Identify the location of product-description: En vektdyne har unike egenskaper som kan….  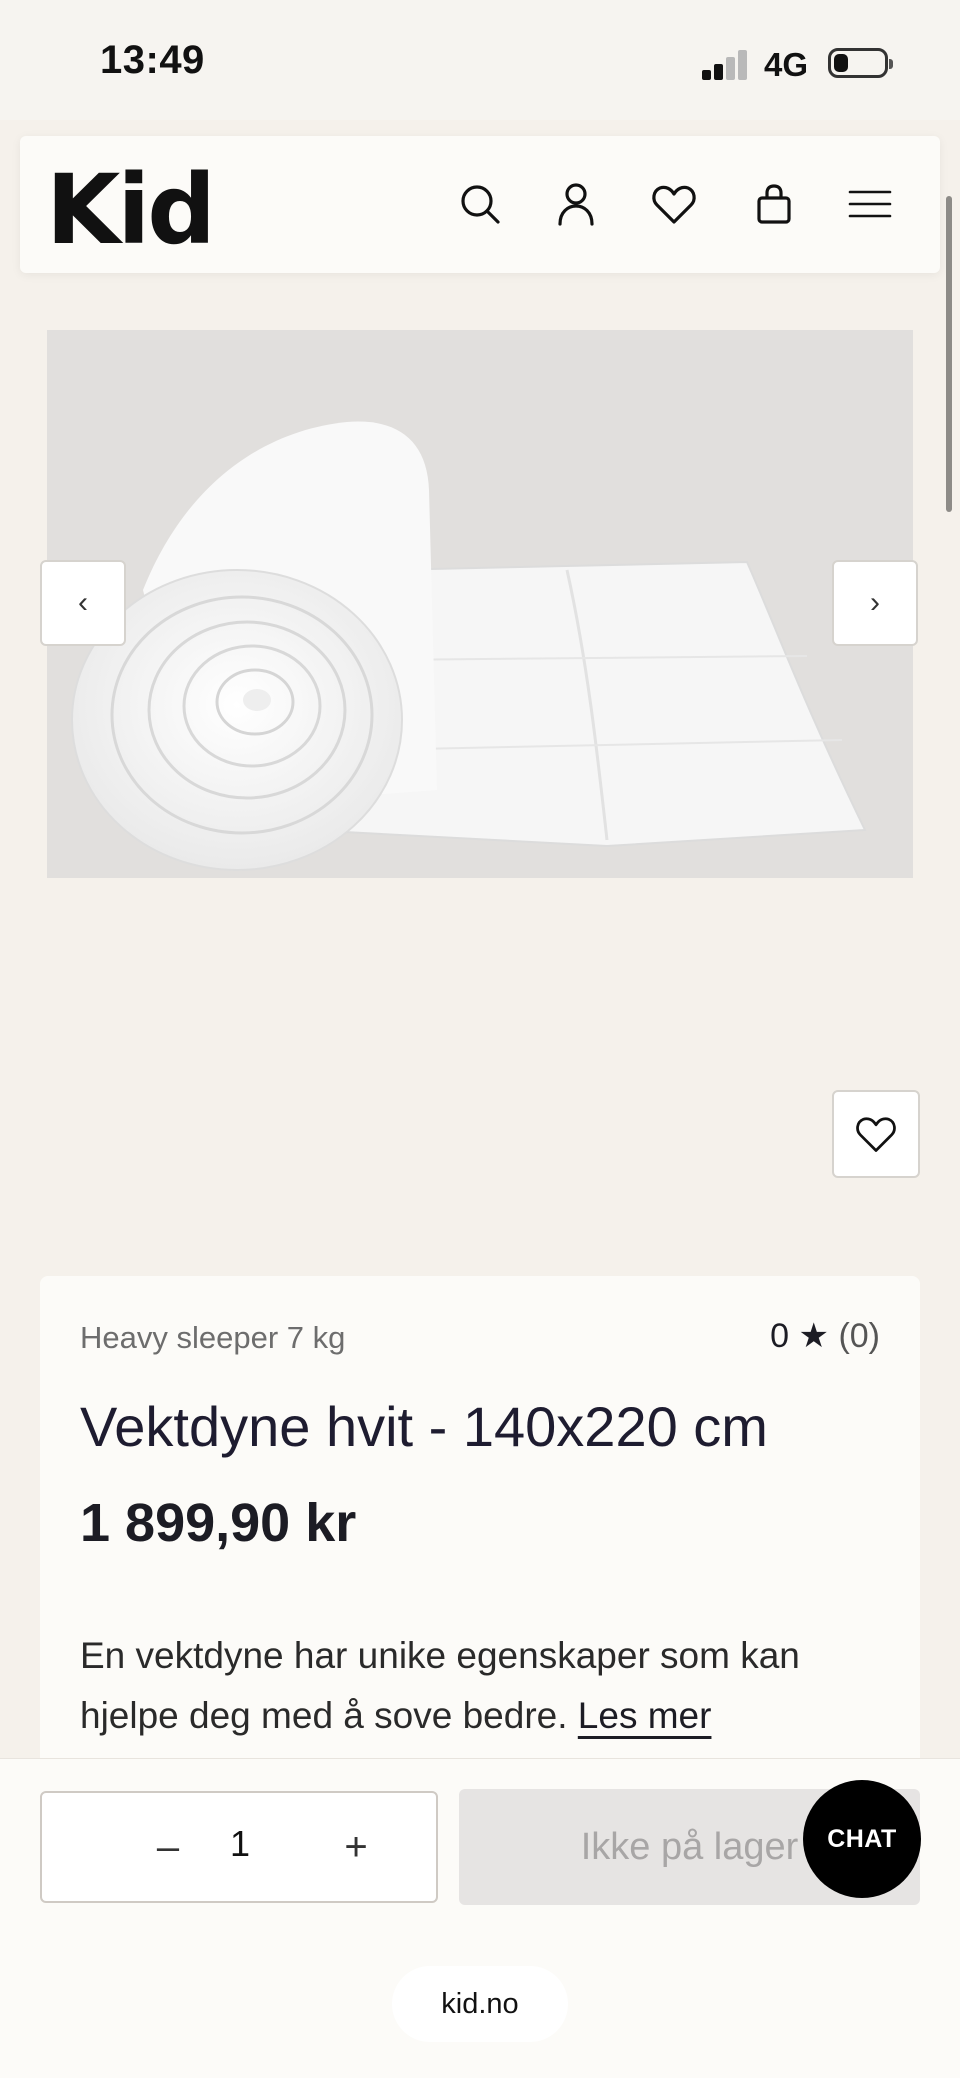
(480, 1686).